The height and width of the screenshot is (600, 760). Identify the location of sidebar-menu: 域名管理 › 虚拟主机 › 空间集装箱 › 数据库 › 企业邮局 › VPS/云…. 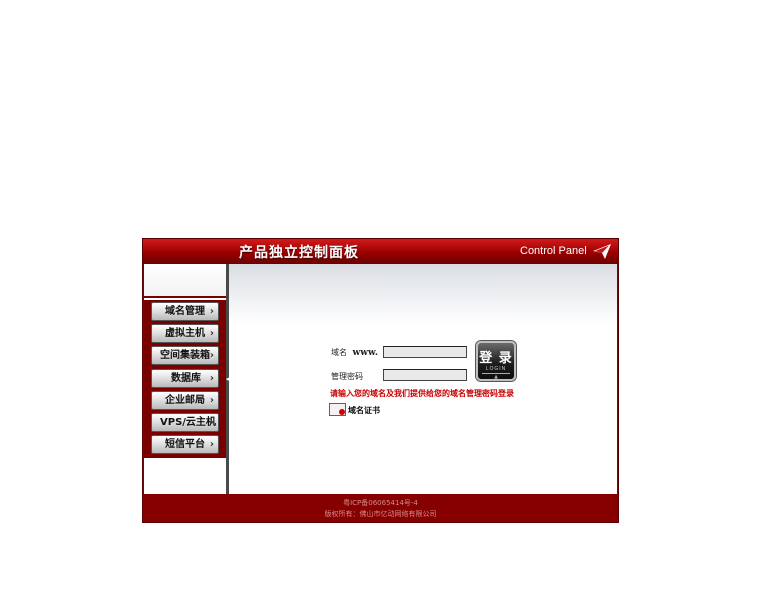
(185, 379).